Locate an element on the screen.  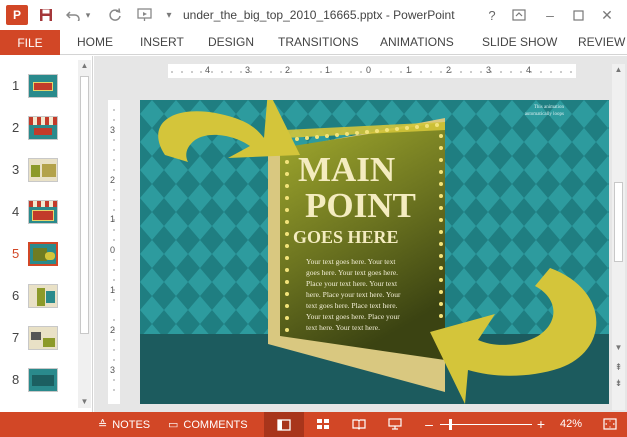
tab-insert: INSERT is located at coordinates (162, 42).